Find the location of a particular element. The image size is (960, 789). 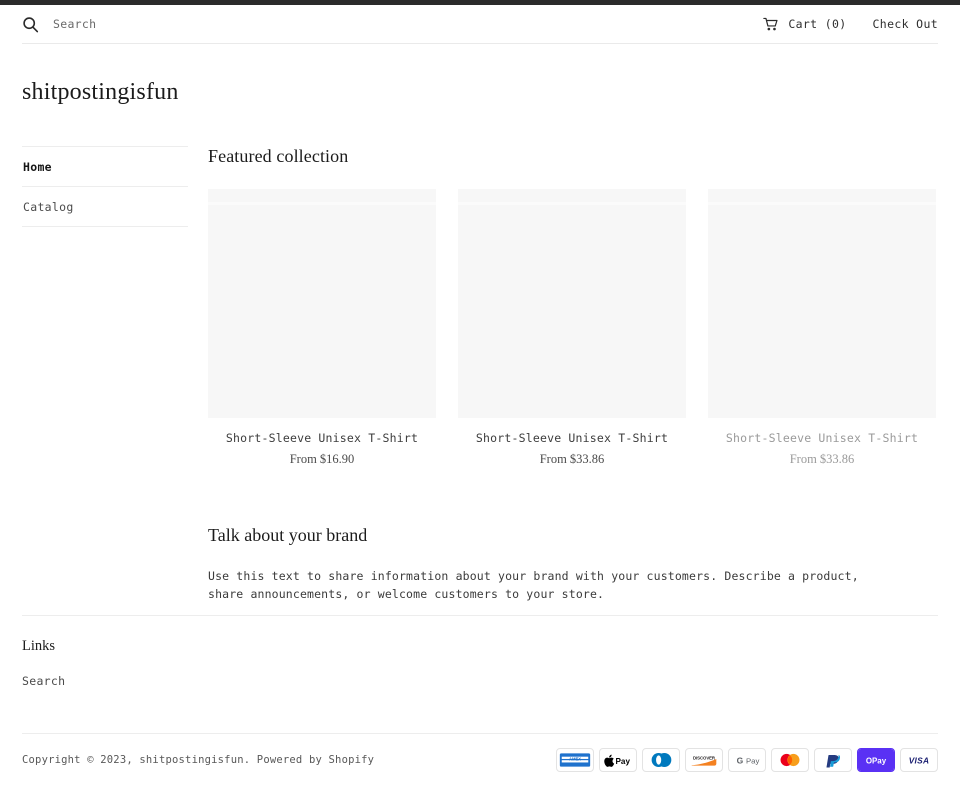

header-divider is located at coordinates (480, 43).